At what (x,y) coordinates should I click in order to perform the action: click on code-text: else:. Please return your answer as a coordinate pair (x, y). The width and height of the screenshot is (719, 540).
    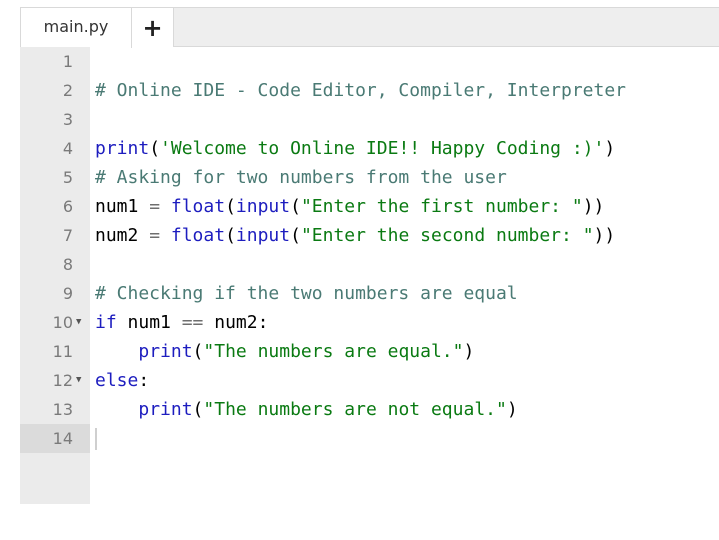
    Looking at the image, I should click on (122, 380).